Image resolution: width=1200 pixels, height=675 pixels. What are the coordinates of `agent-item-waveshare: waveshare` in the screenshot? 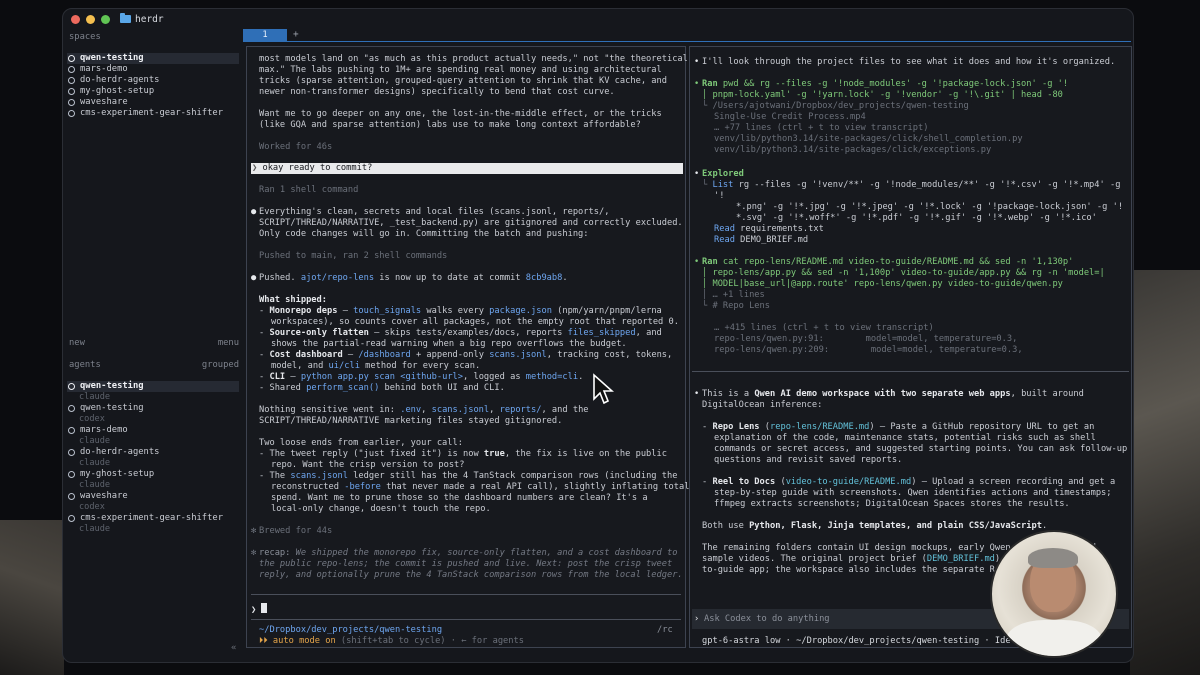 It's located at (153, 496).